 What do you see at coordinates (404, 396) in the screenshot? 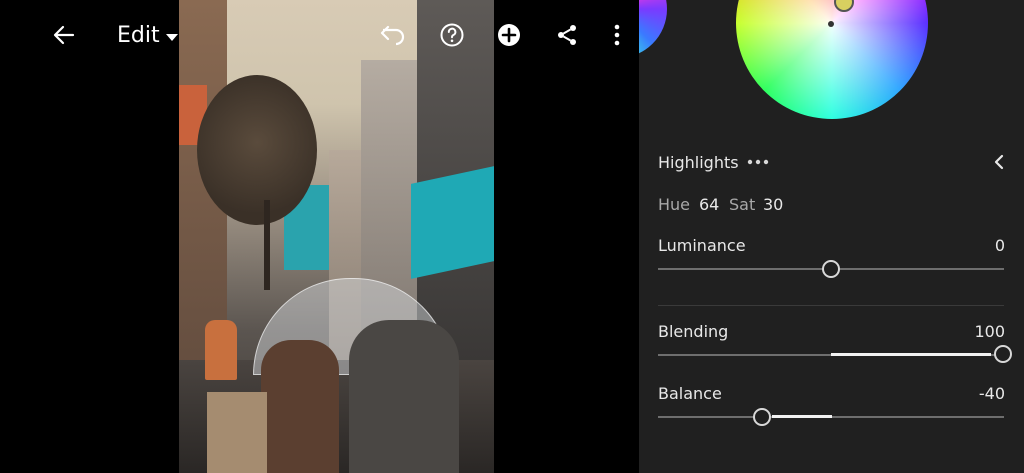
I see `person-coat` at bounding box center [404, 396].